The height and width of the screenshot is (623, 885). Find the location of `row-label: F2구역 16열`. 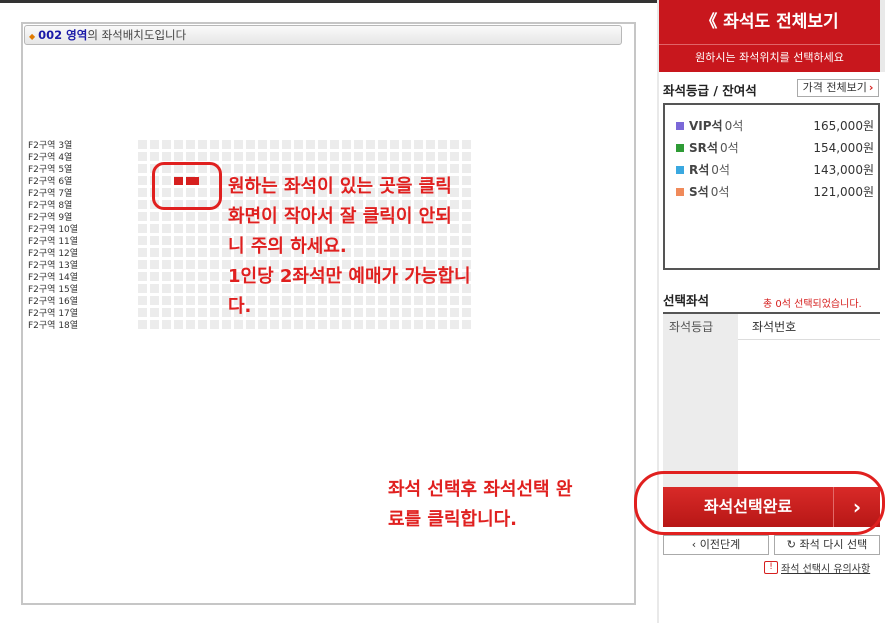

row-label: F2구역 16열 is located at coordinates (53, 302).